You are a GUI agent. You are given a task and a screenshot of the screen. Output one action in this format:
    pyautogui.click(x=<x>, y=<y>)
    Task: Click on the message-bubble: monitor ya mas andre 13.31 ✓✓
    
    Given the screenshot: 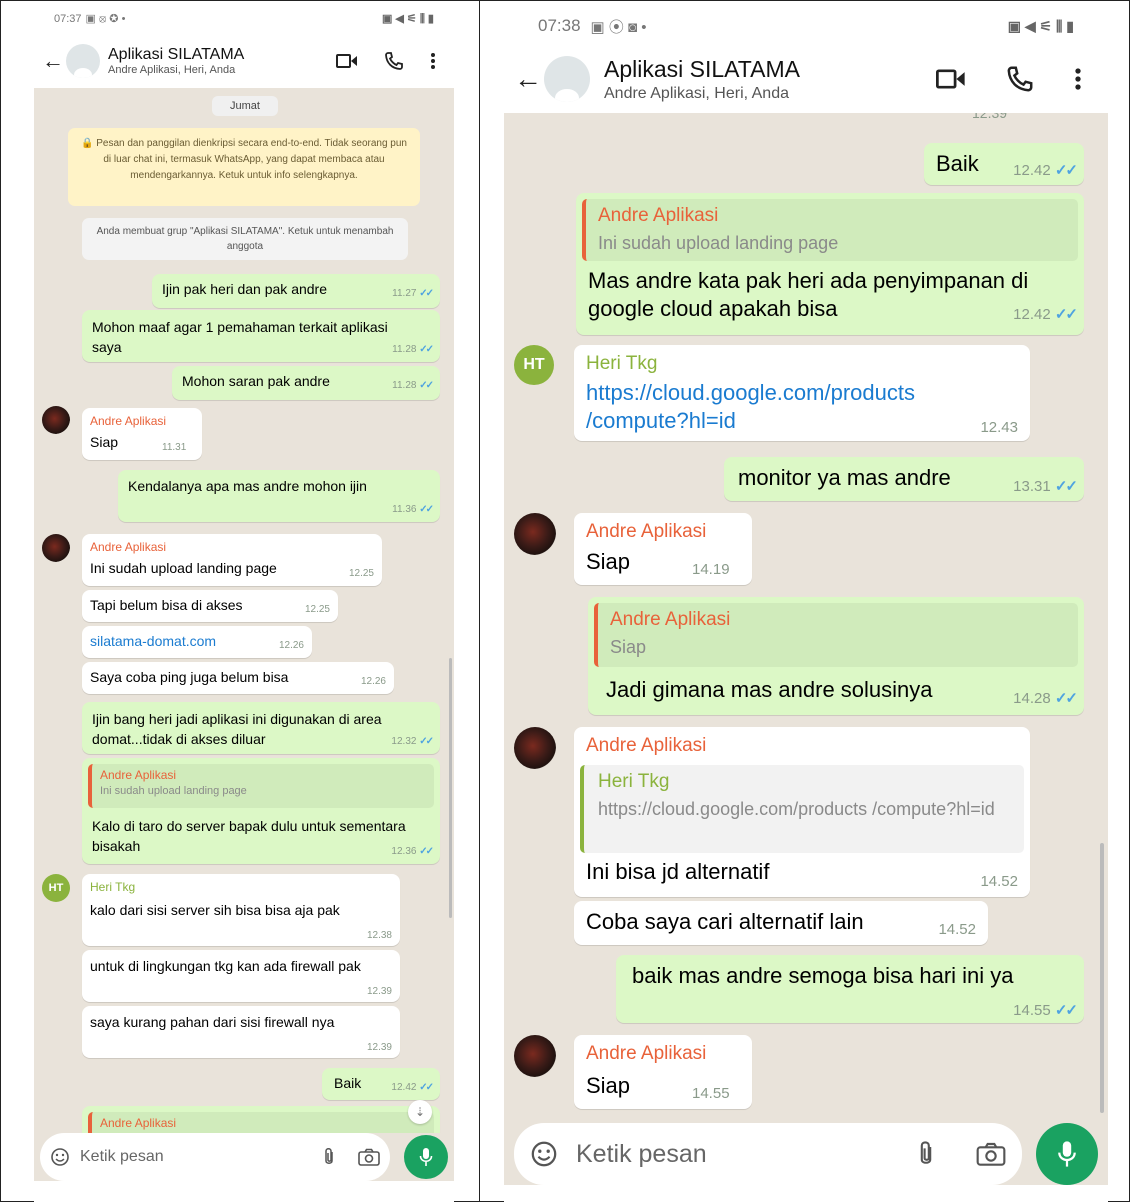 What is the action you would take?
    pyautogui.click(x=904, y=479)
    